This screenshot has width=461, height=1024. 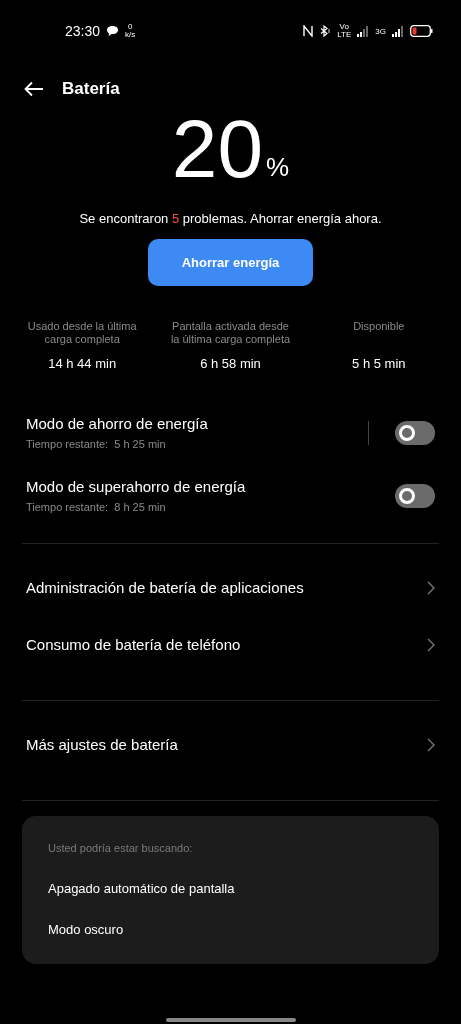 What do you see at coordinates (217, 149) in the screenshot?
I see `battery-percentage: 20` at bounding box center [217, 149].